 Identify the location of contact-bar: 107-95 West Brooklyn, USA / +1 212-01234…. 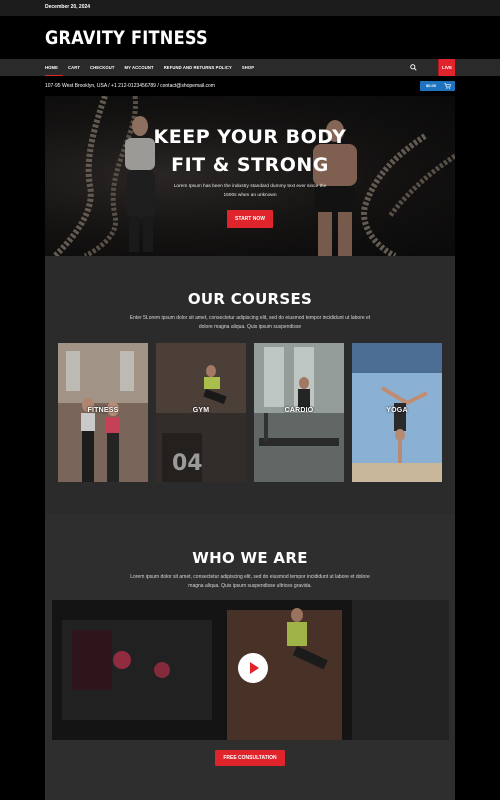
(250, 86).